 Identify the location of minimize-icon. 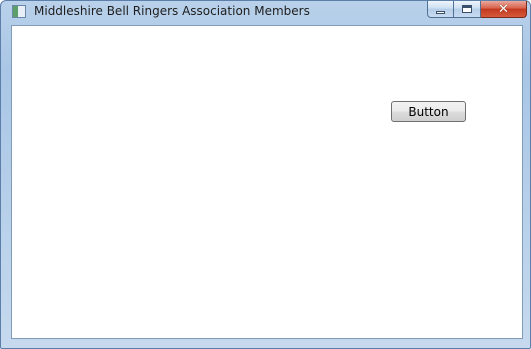
(440, 12).